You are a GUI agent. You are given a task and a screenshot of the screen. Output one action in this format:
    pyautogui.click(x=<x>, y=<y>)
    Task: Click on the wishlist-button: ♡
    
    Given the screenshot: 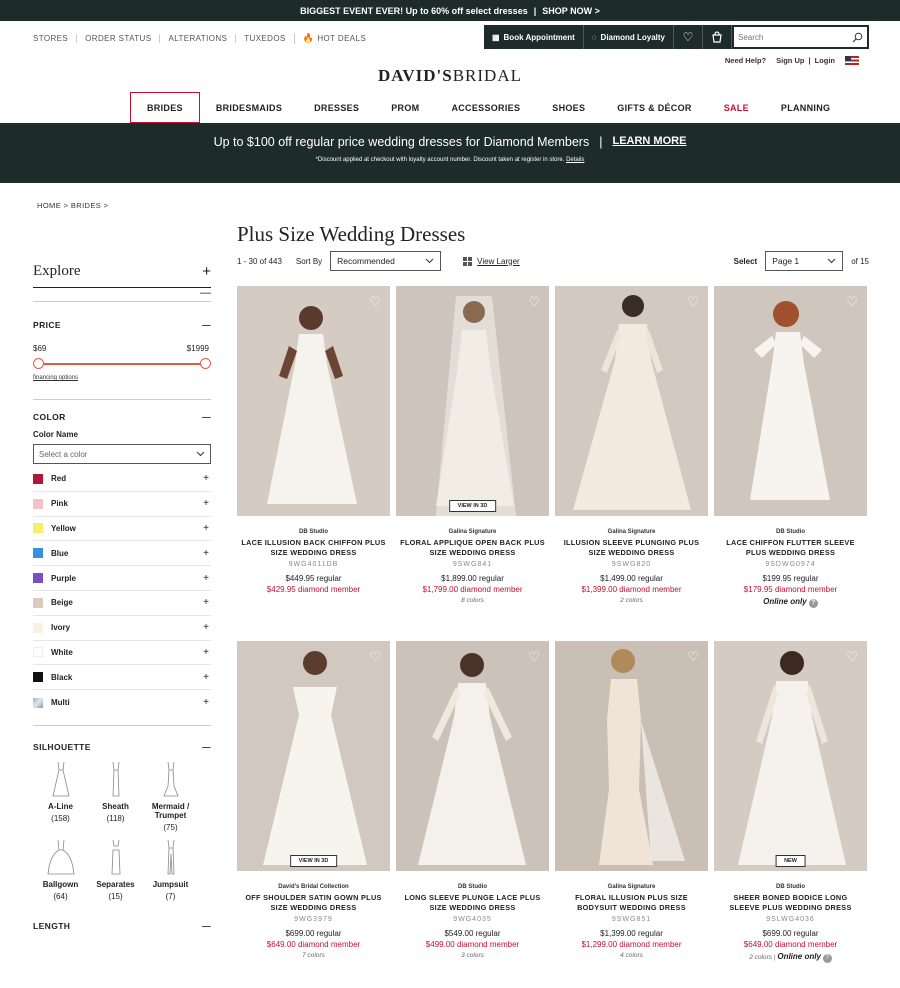 What is the action you would take?
    pyautogui.click(x=688, y=37)
    